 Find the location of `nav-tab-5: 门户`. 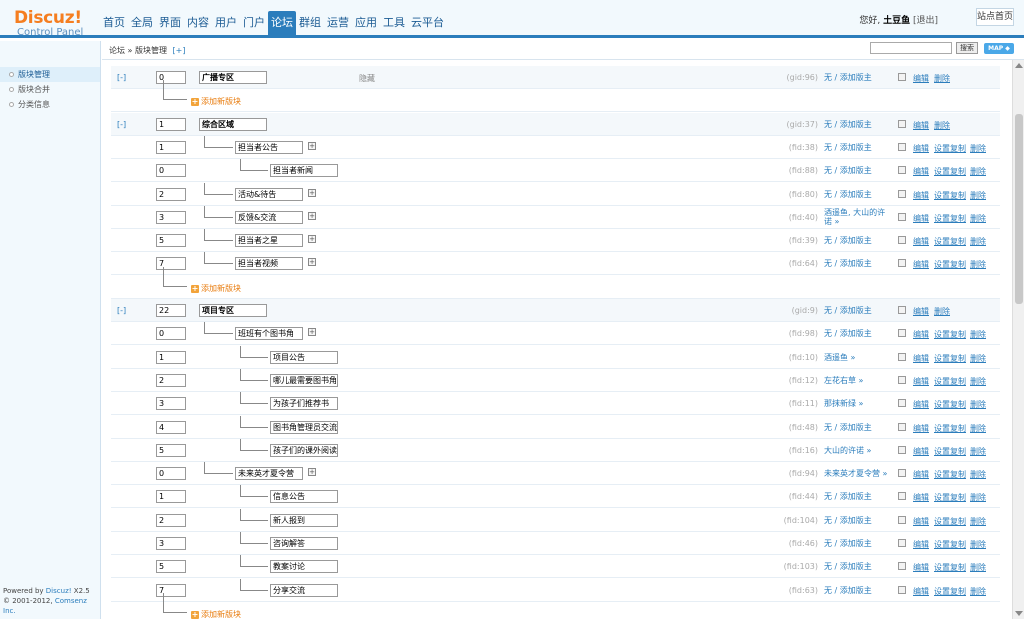

nav-tab-5: 门户 is located at coordinates (254, 23).